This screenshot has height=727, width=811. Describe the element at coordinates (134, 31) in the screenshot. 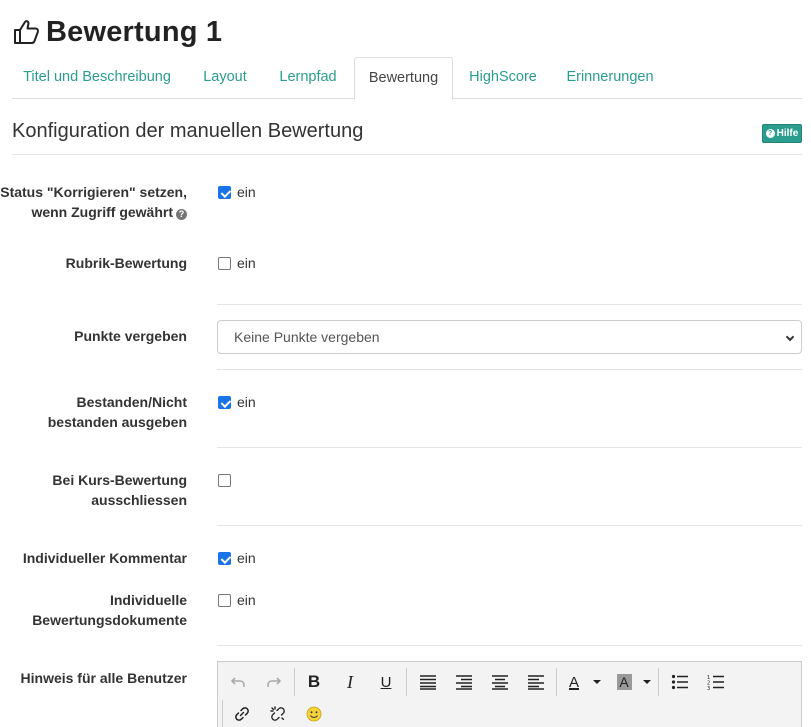

I see `page-title: Bewertung 1` at that location.